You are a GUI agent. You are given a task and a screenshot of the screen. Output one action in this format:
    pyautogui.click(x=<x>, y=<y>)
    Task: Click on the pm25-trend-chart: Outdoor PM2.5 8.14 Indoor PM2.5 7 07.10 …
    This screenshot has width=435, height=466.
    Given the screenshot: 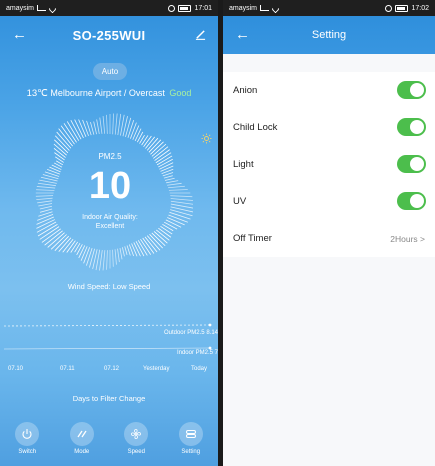 What is the action you would take?
    pyautogui.click(x=111, y=348)
    